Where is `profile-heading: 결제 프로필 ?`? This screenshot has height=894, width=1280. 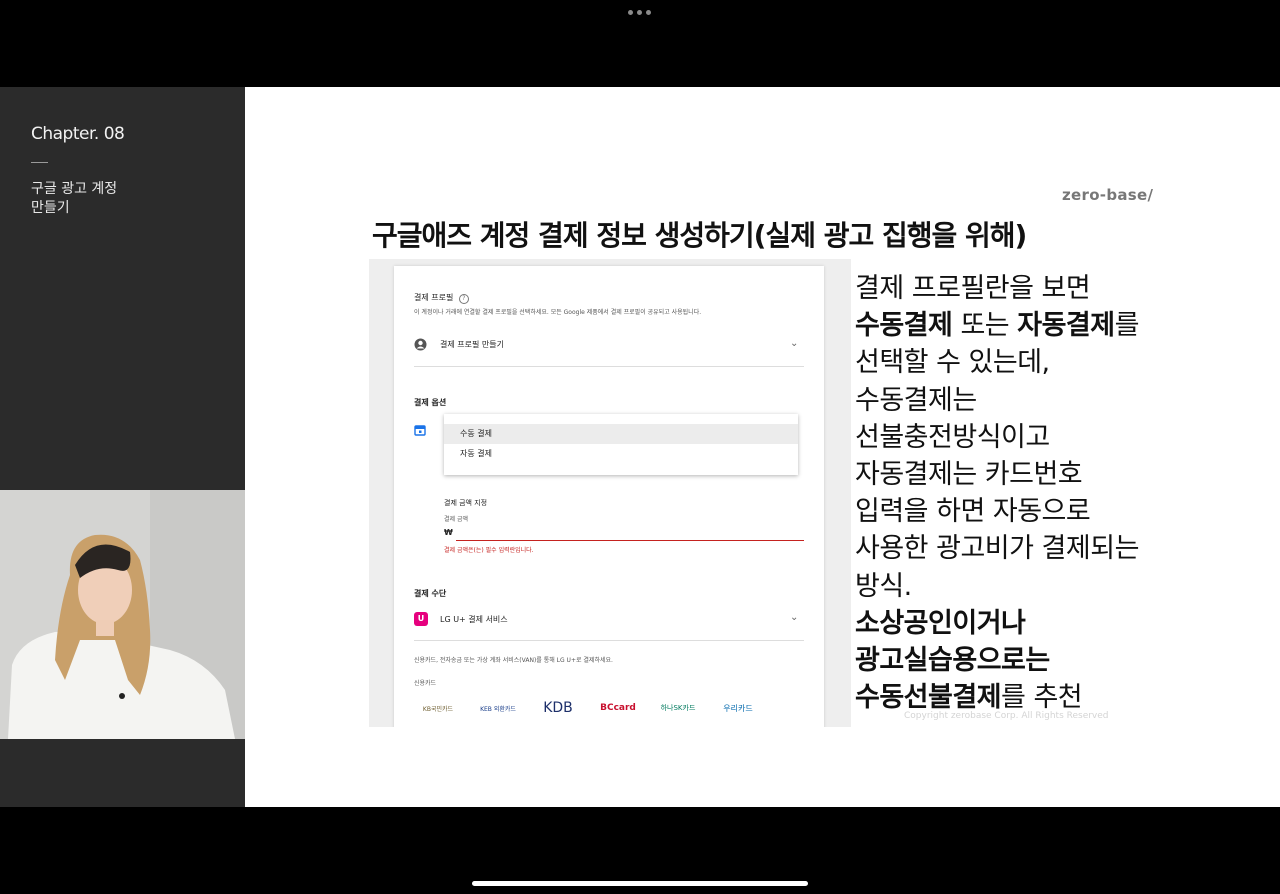 profile-heading: 결제 프로필 ? is located at coordinates (441, 298).